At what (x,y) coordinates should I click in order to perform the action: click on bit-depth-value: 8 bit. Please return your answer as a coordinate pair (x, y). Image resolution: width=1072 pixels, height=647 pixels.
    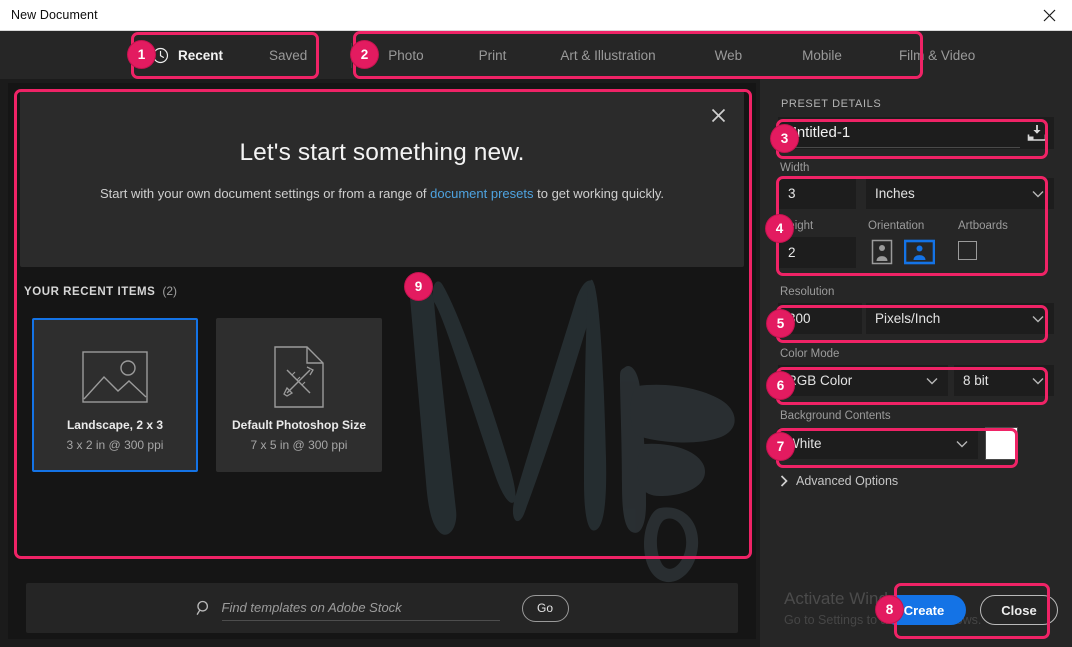
    Looking at the image, I should click on (976, 380).